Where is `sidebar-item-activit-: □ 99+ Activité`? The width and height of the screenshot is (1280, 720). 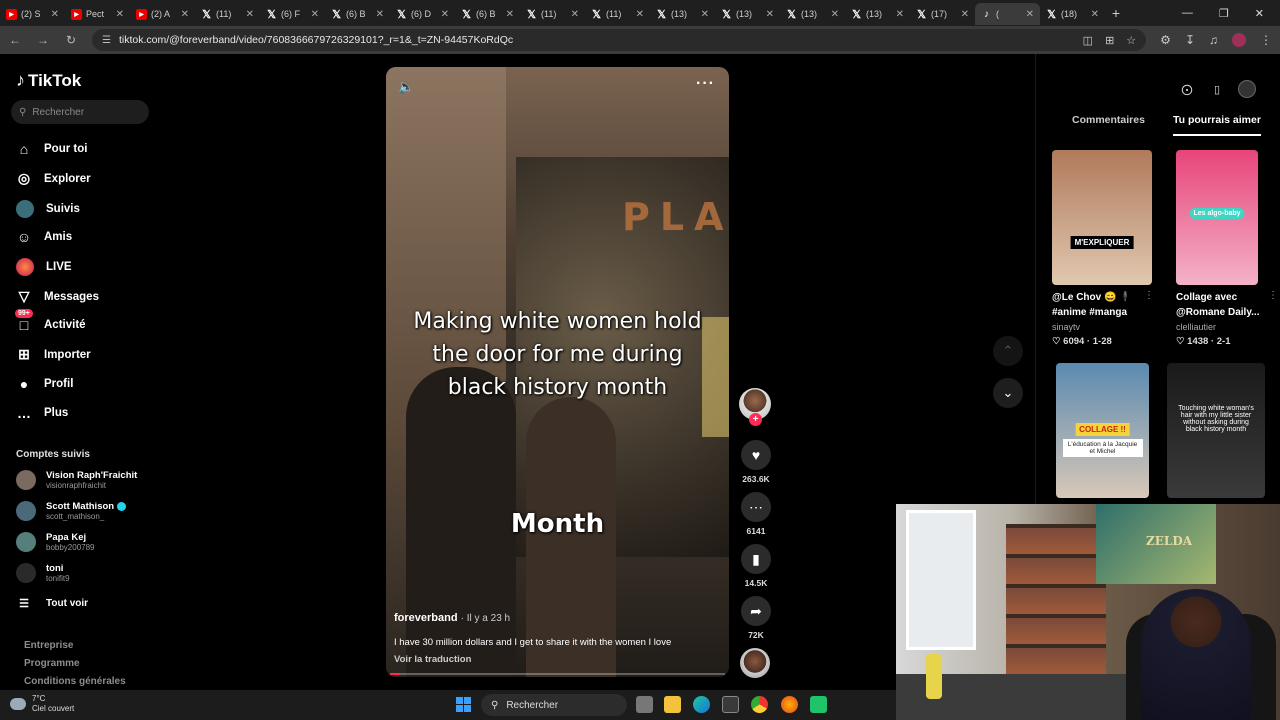
sidebar-item-activit-: □ 99+ Activité is located at coordinates (50, 321).